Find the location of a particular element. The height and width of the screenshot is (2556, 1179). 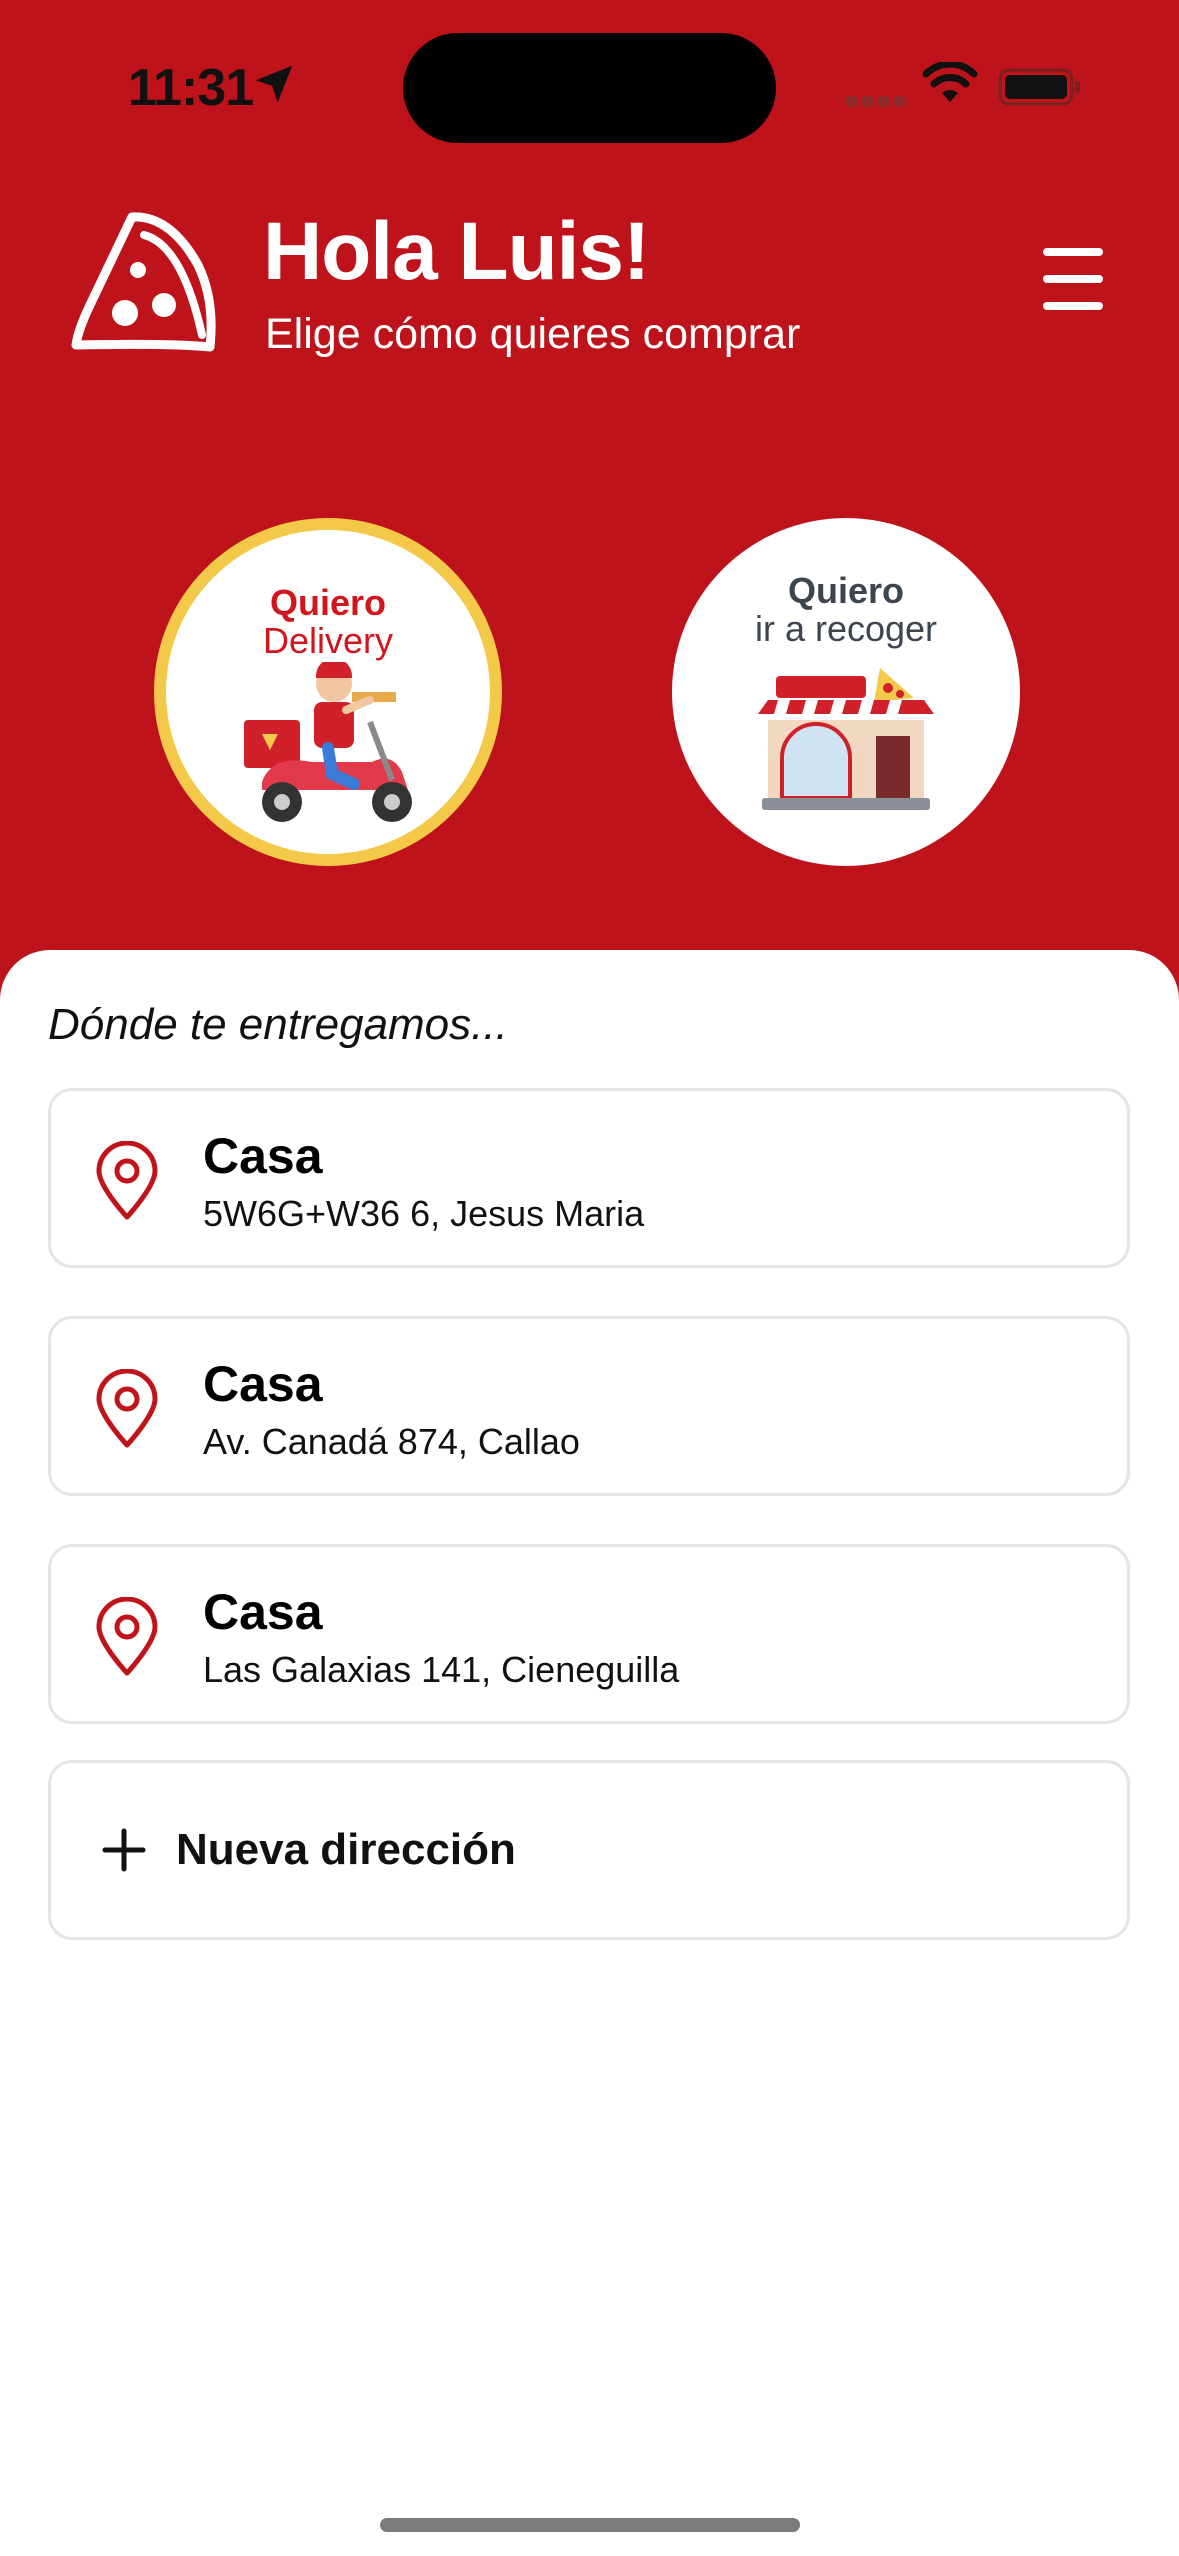

pickup-option-line1: Quiero is located at coordinates (845, 590).